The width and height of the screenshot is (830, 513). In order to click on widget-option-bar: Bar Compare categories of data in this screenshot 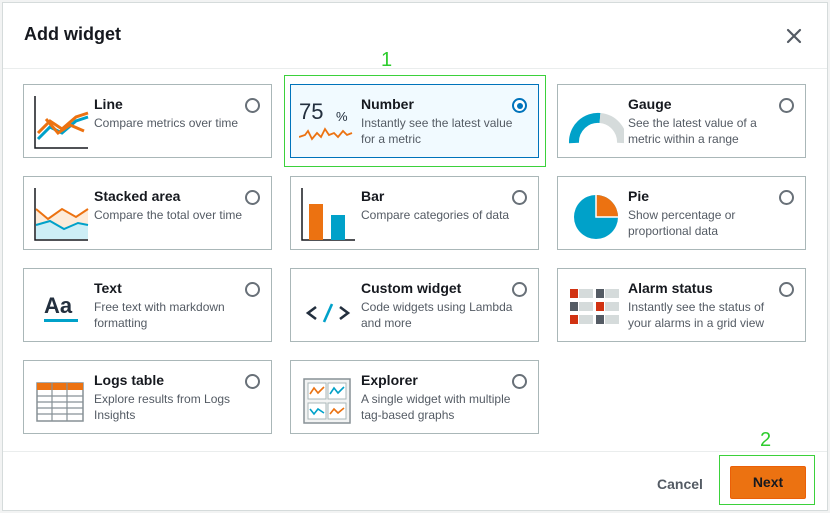, I will do `click(414, 213)`.